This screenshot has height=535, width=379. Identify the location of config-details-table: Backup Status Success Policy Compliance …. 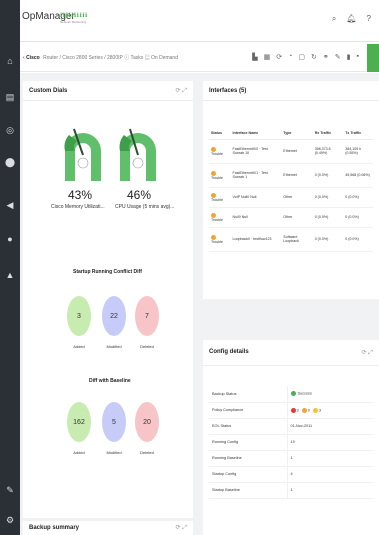
(291, 442).